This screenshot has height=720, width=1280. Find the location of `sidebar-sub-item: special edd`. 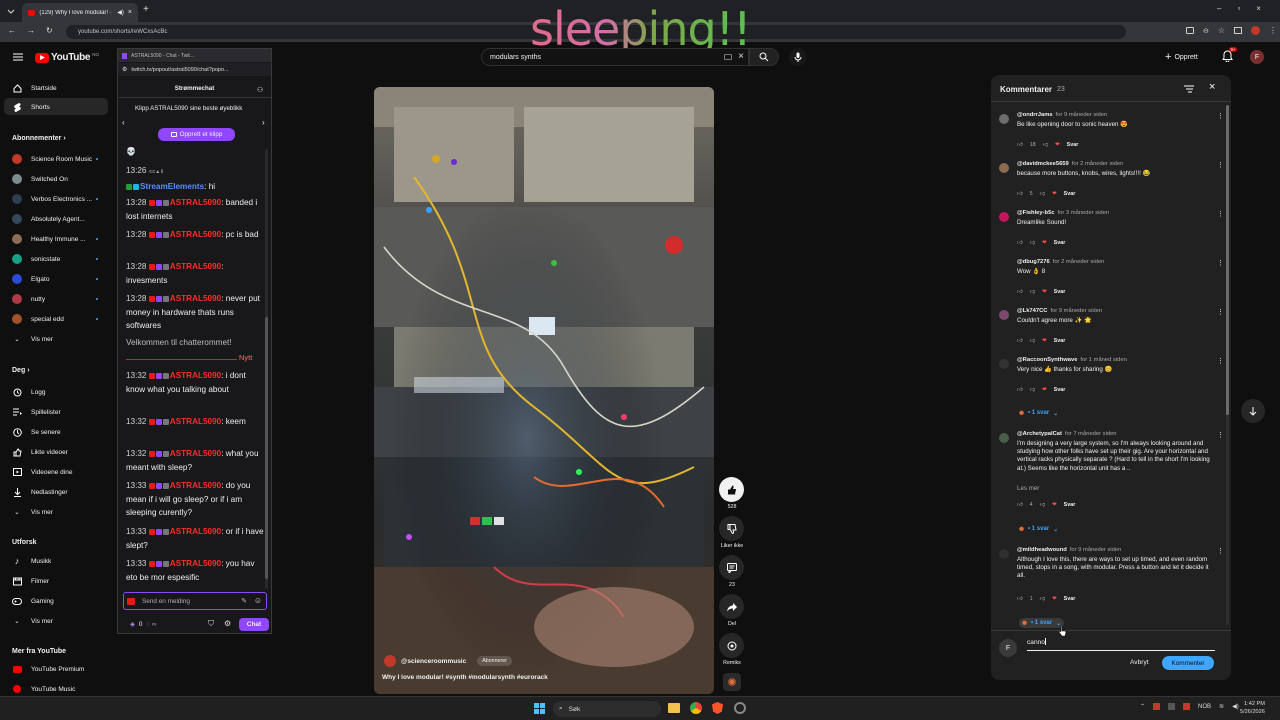

sidebar-sub-item: special edd is located at coordinates (38, 319).